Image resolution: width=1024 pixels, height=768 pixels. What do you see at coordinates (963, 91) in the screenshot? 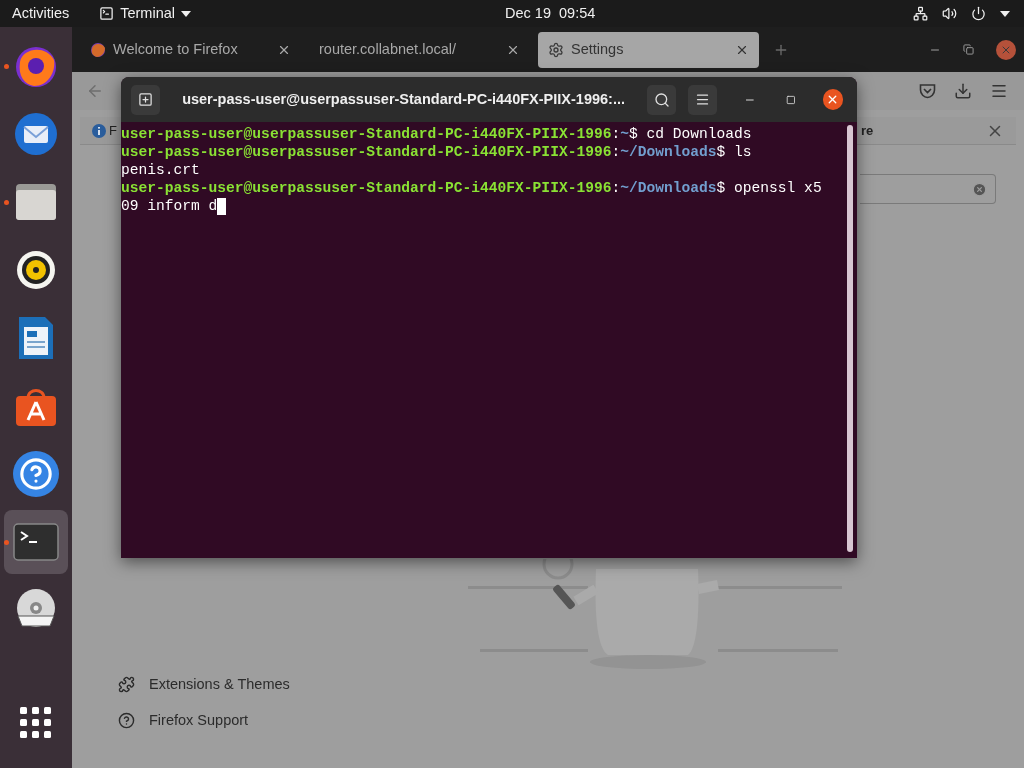
I see `download-icon` at bounding box center [963, 91].